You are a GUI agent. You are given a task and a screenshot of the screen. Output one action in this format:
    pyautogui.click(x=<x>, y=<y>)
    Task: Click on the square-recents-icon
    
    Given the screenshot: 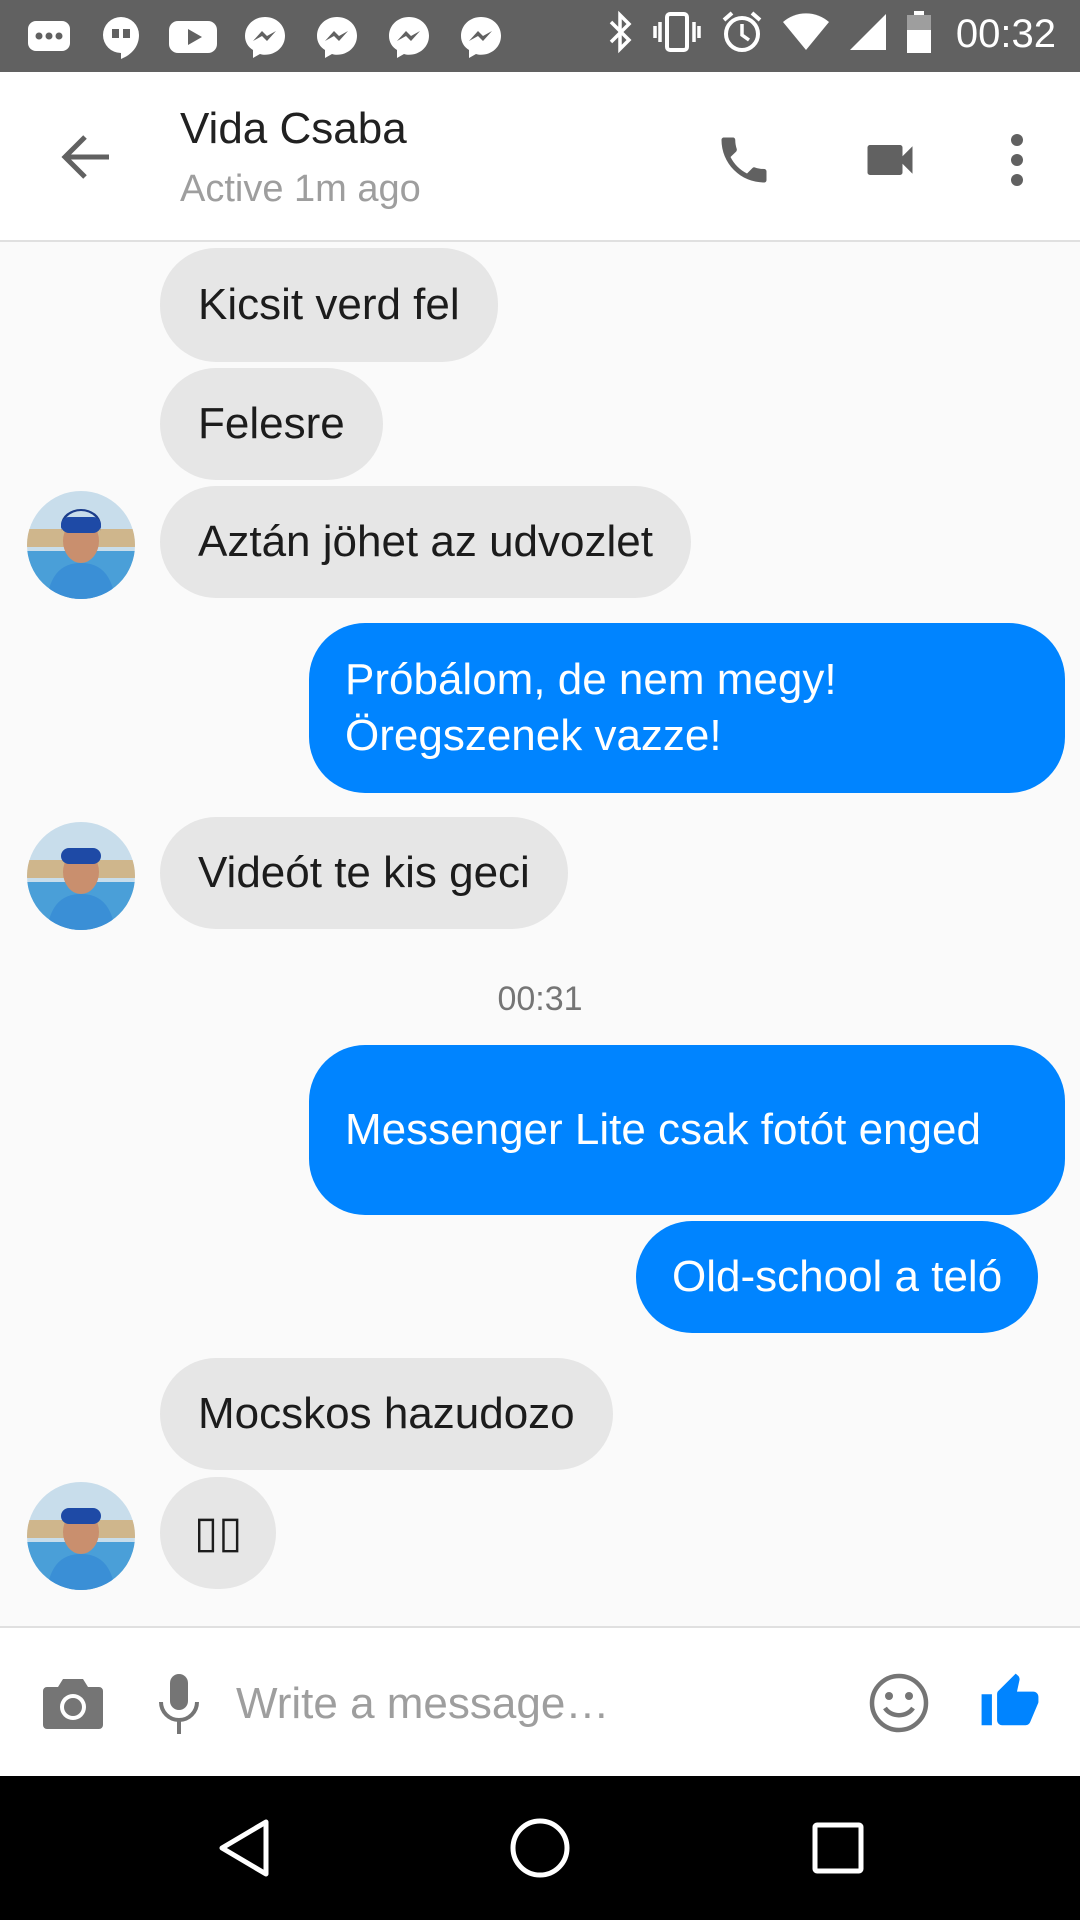 What is the action you would take?
    pyautogui.click(x=838, y=1848)
    